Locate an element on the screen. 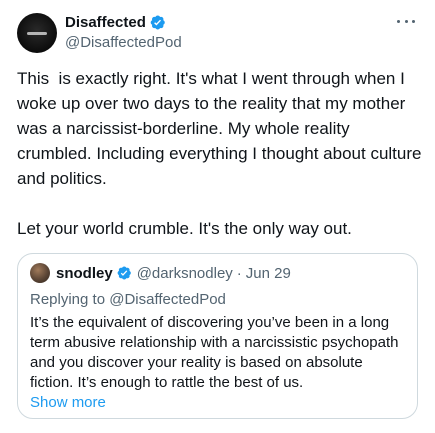 The width and height of the screenshot is (435, 433). avatar-logo-mark is located at coordinates (37, 33).